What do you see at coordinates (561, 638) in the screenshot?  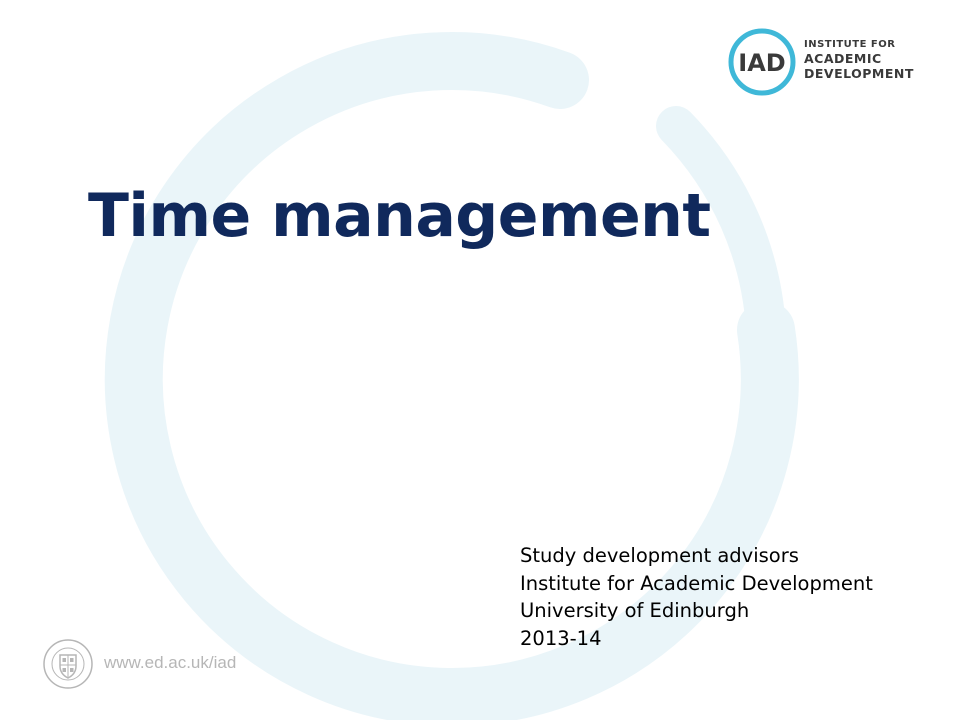 I see `credit-line-year: 2013-14` at bounding box center [561, 638].